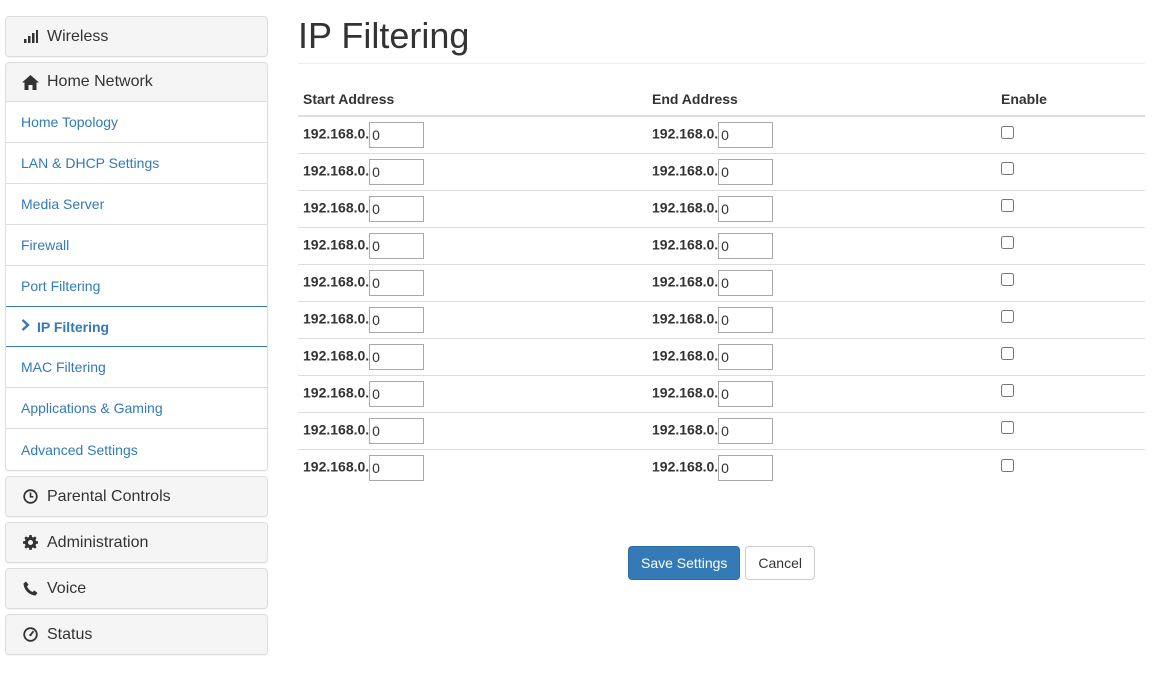 Image resolution: width=1168 pixels, height=674 pixels. What do you see at coordinates (92, 408) in the screenshot?
I see `sidebar-item-label: Applications & Gaming` at bounding box center [92, 408].